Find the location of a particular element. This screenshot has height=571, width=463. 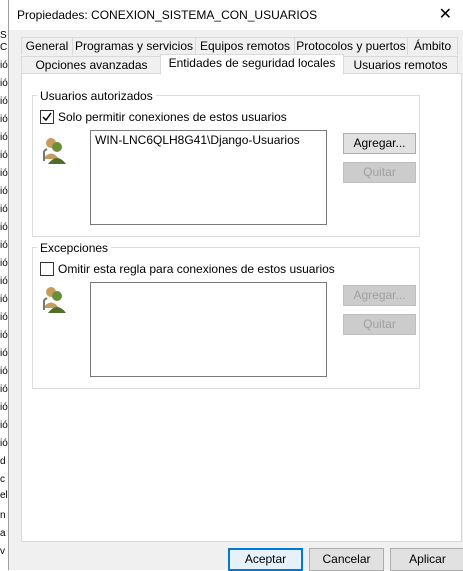

list-item: WIN-LNC6QLH8G41\Django-Usuarios is located at coordinates (197, 140).